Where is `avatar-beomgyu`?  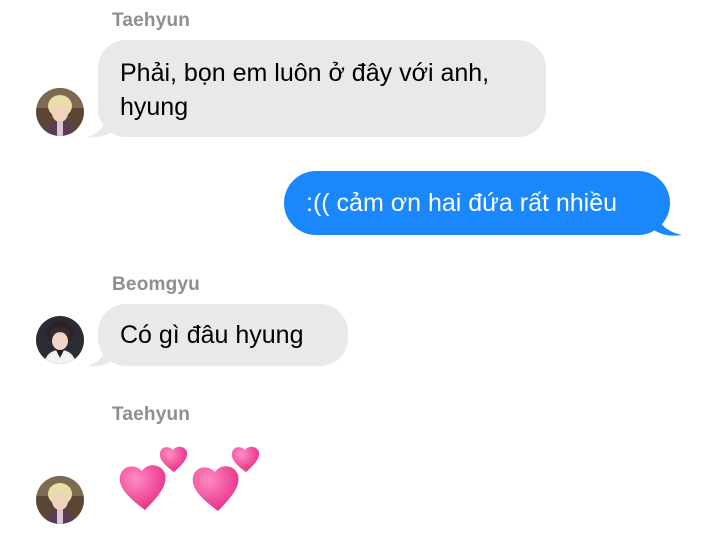 avatar-beomgyu is located at coordinates (60, 340).